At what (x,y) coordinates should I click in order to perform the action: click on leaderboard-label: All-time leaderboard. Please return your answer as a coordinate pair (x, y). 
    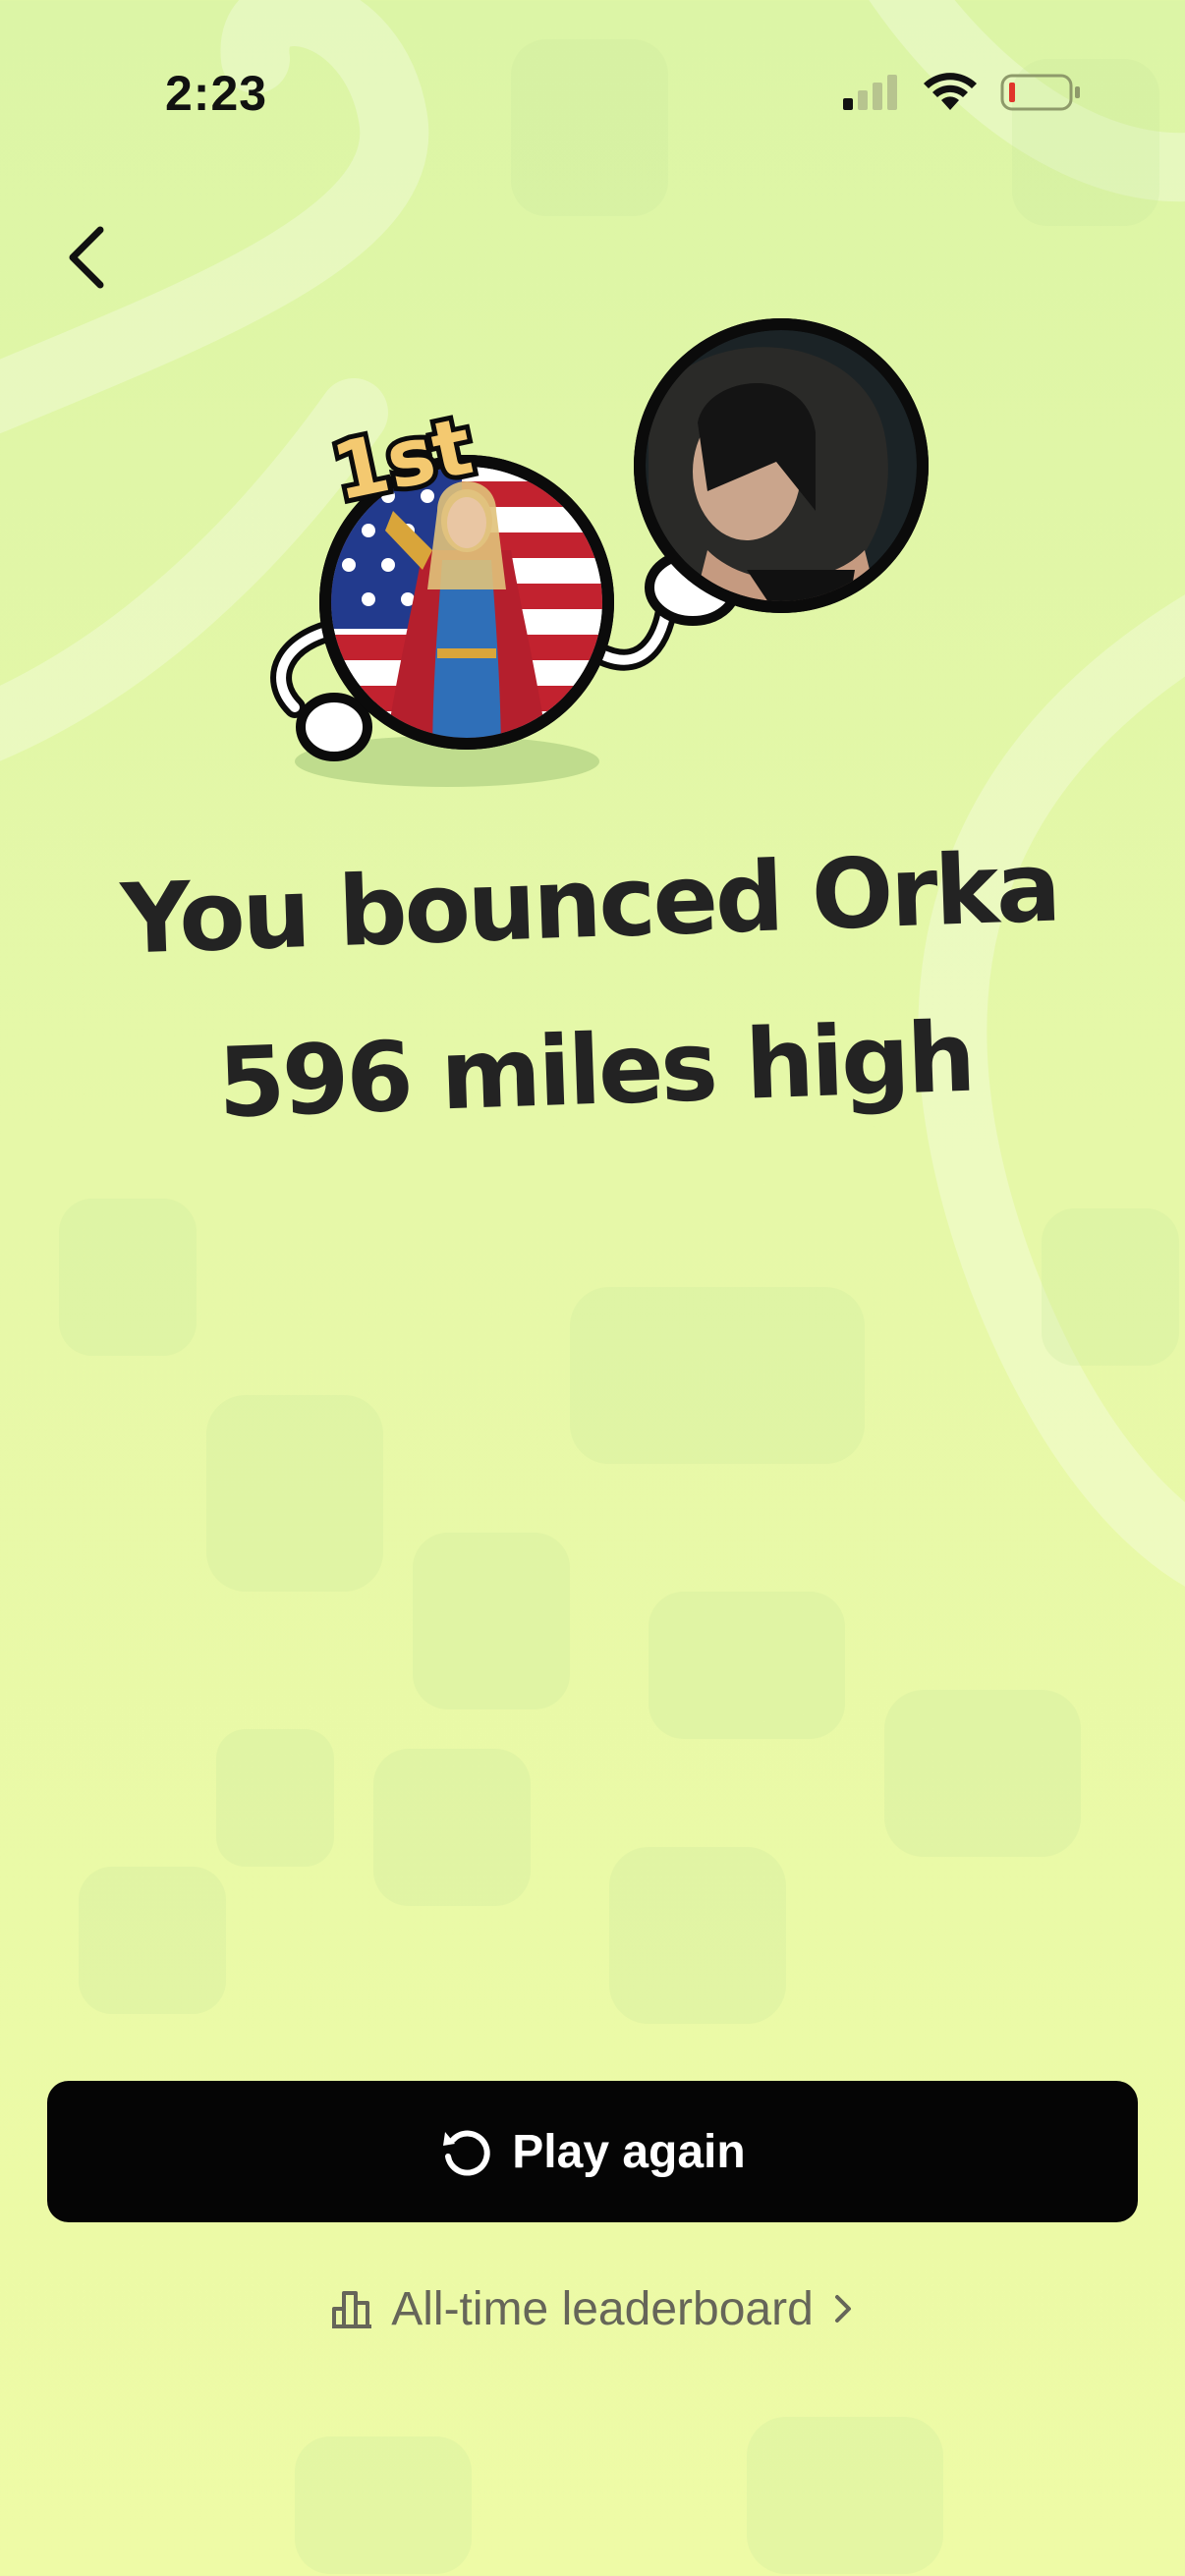
    Looking at the image, I should click on (602, 2308).